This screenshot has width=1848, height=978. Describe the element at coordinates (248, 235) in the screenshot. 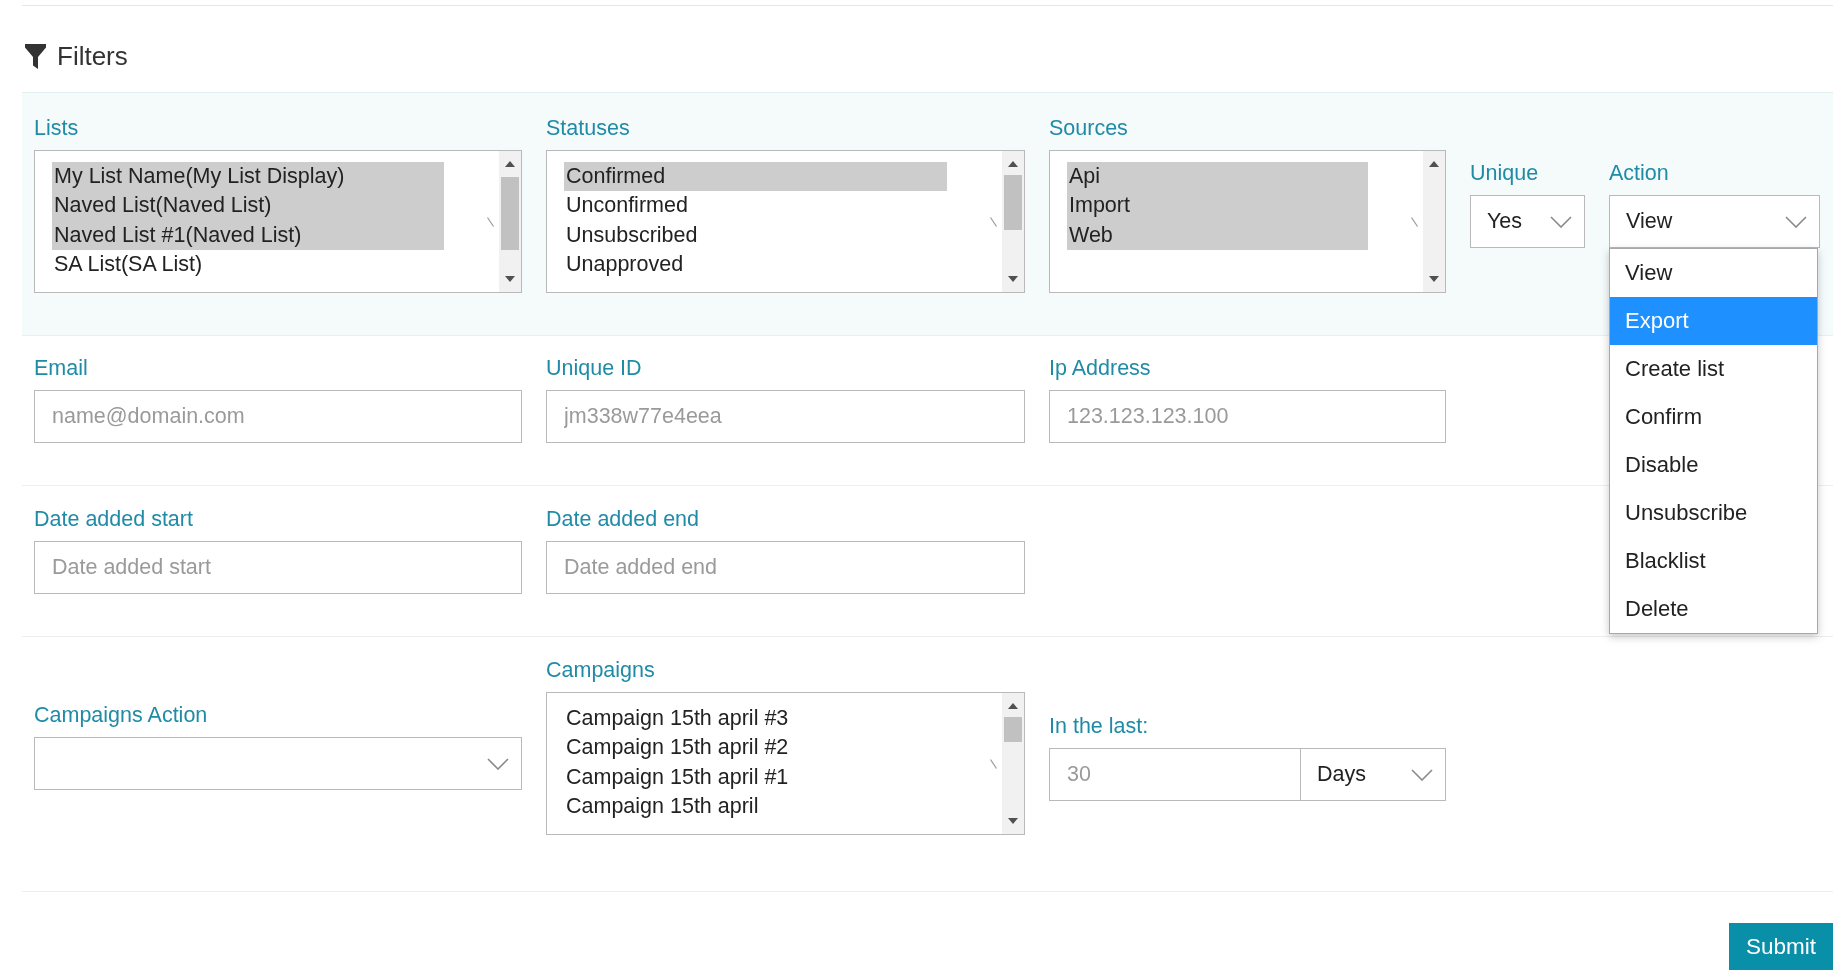

I see `list-option: Naved List #1(Naved List)` at that location.